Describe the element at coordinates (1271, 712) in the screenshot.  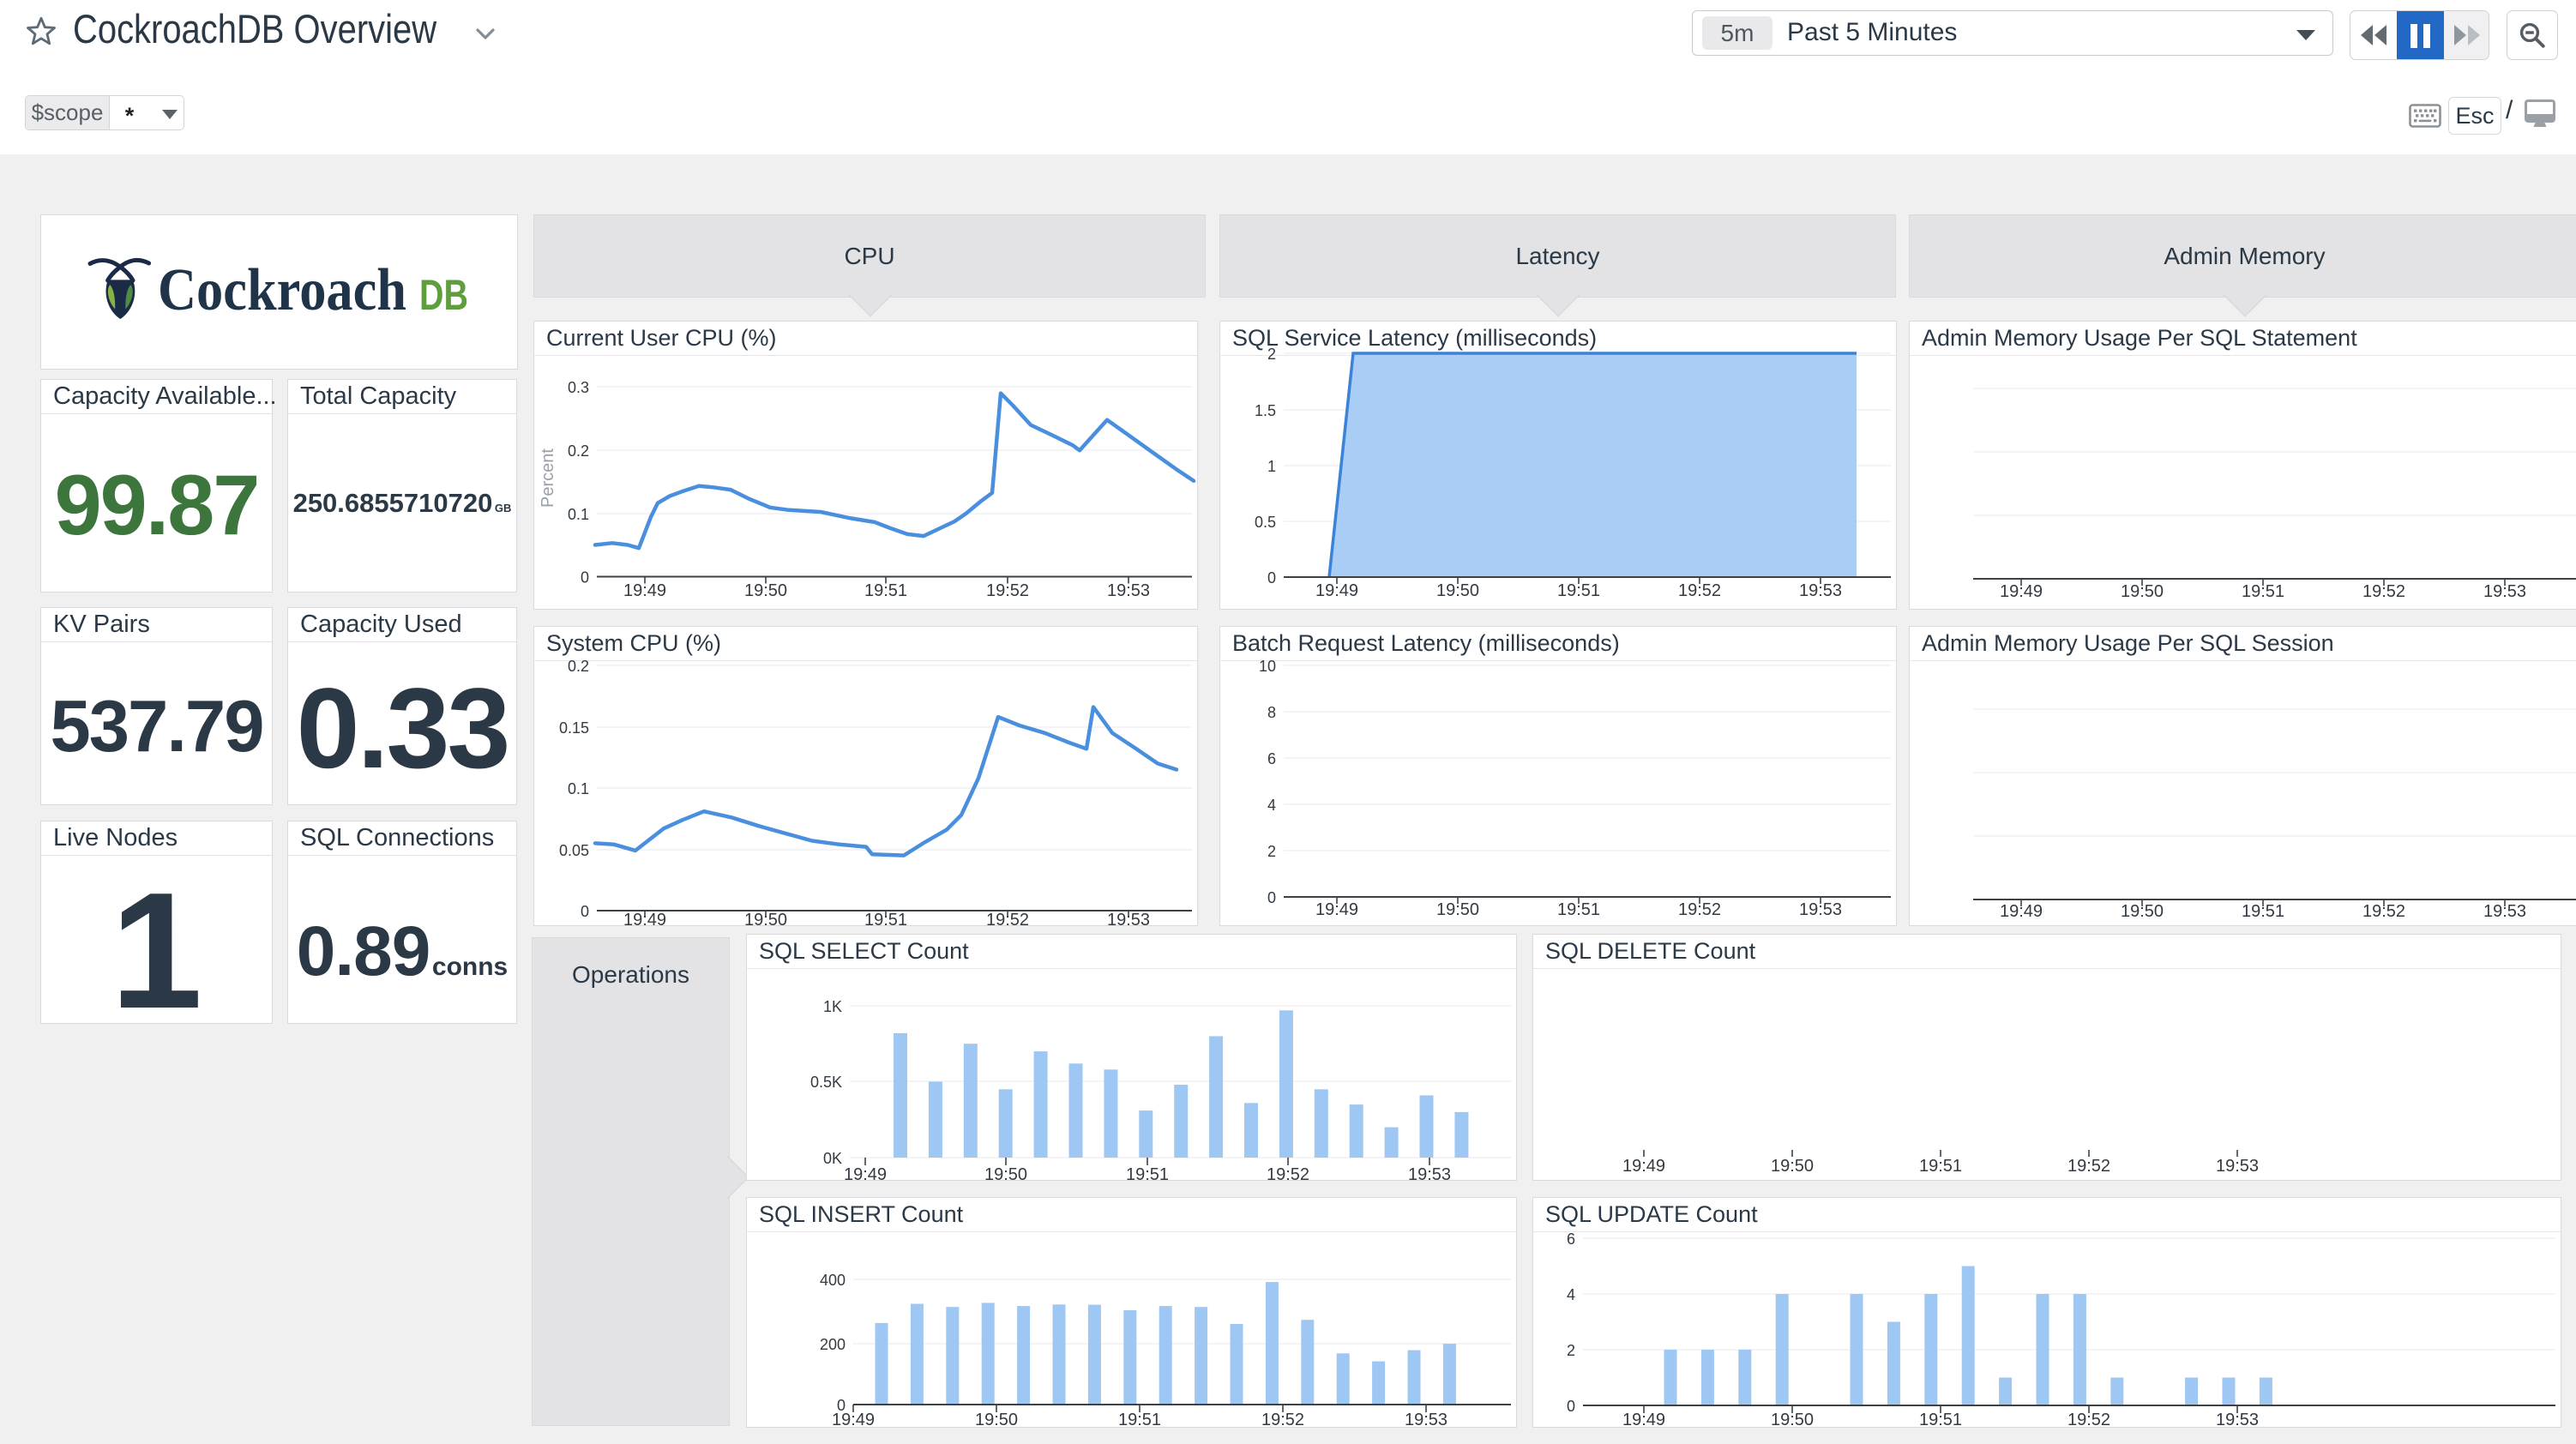
I see `svg-text: 8` at that location.